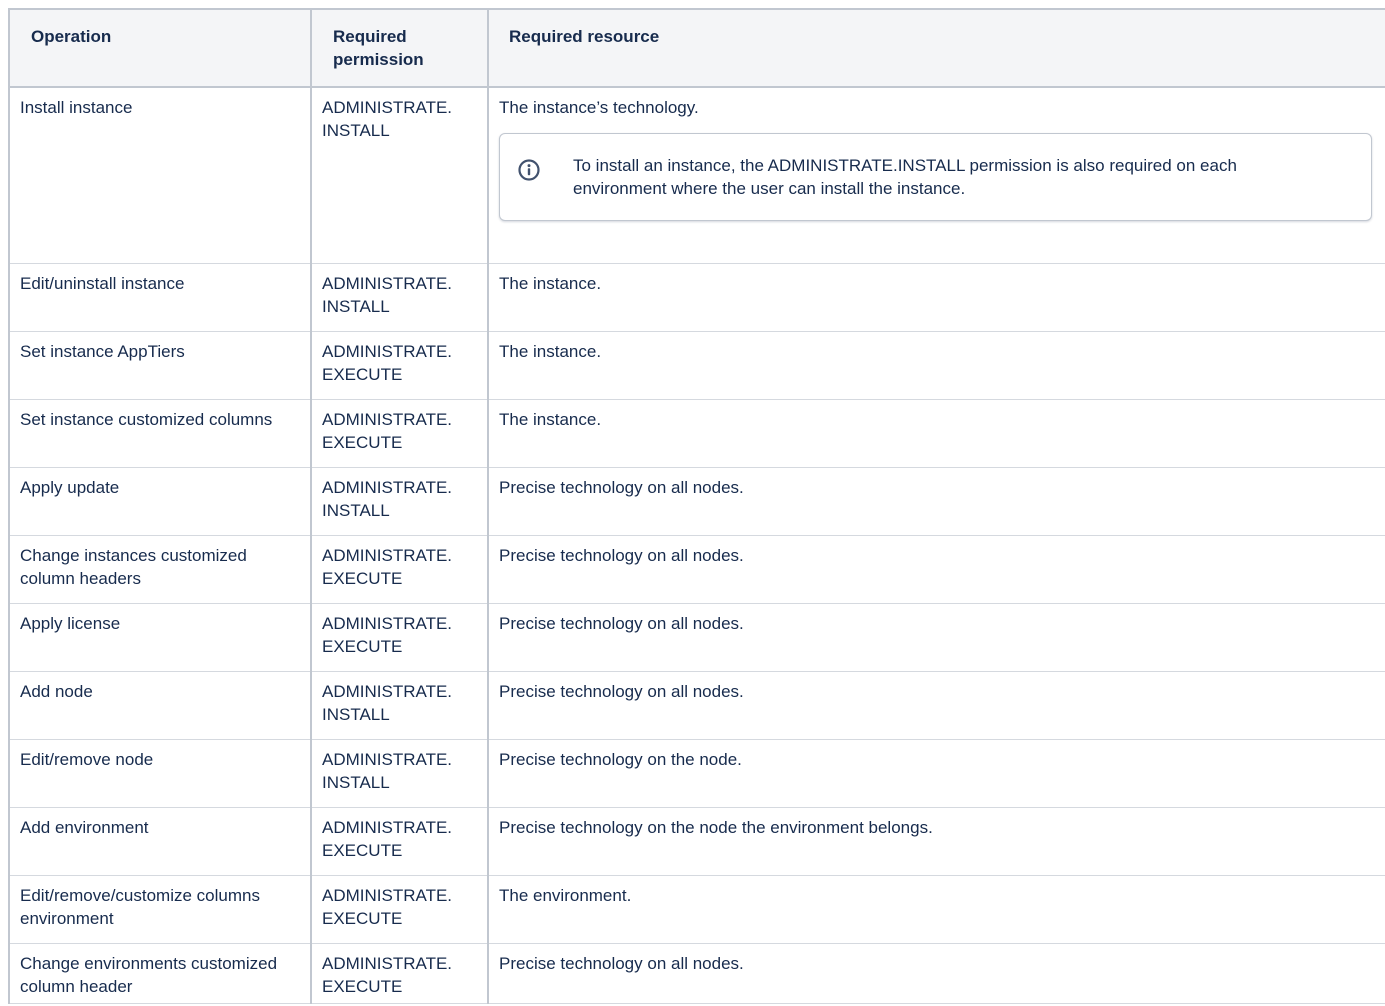 This screenshot has width=1385, height=1006. What do you see at coordinates (160, 501) in the screenshot?
I see `operation-cell: Apply update` at bounding box center [160, 501].